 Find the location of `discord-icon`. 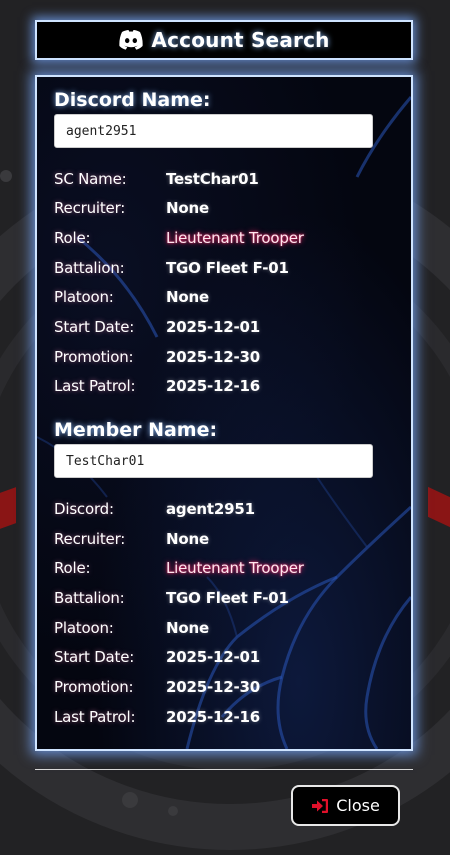

discord-icon is located at coordinates (131, 40).